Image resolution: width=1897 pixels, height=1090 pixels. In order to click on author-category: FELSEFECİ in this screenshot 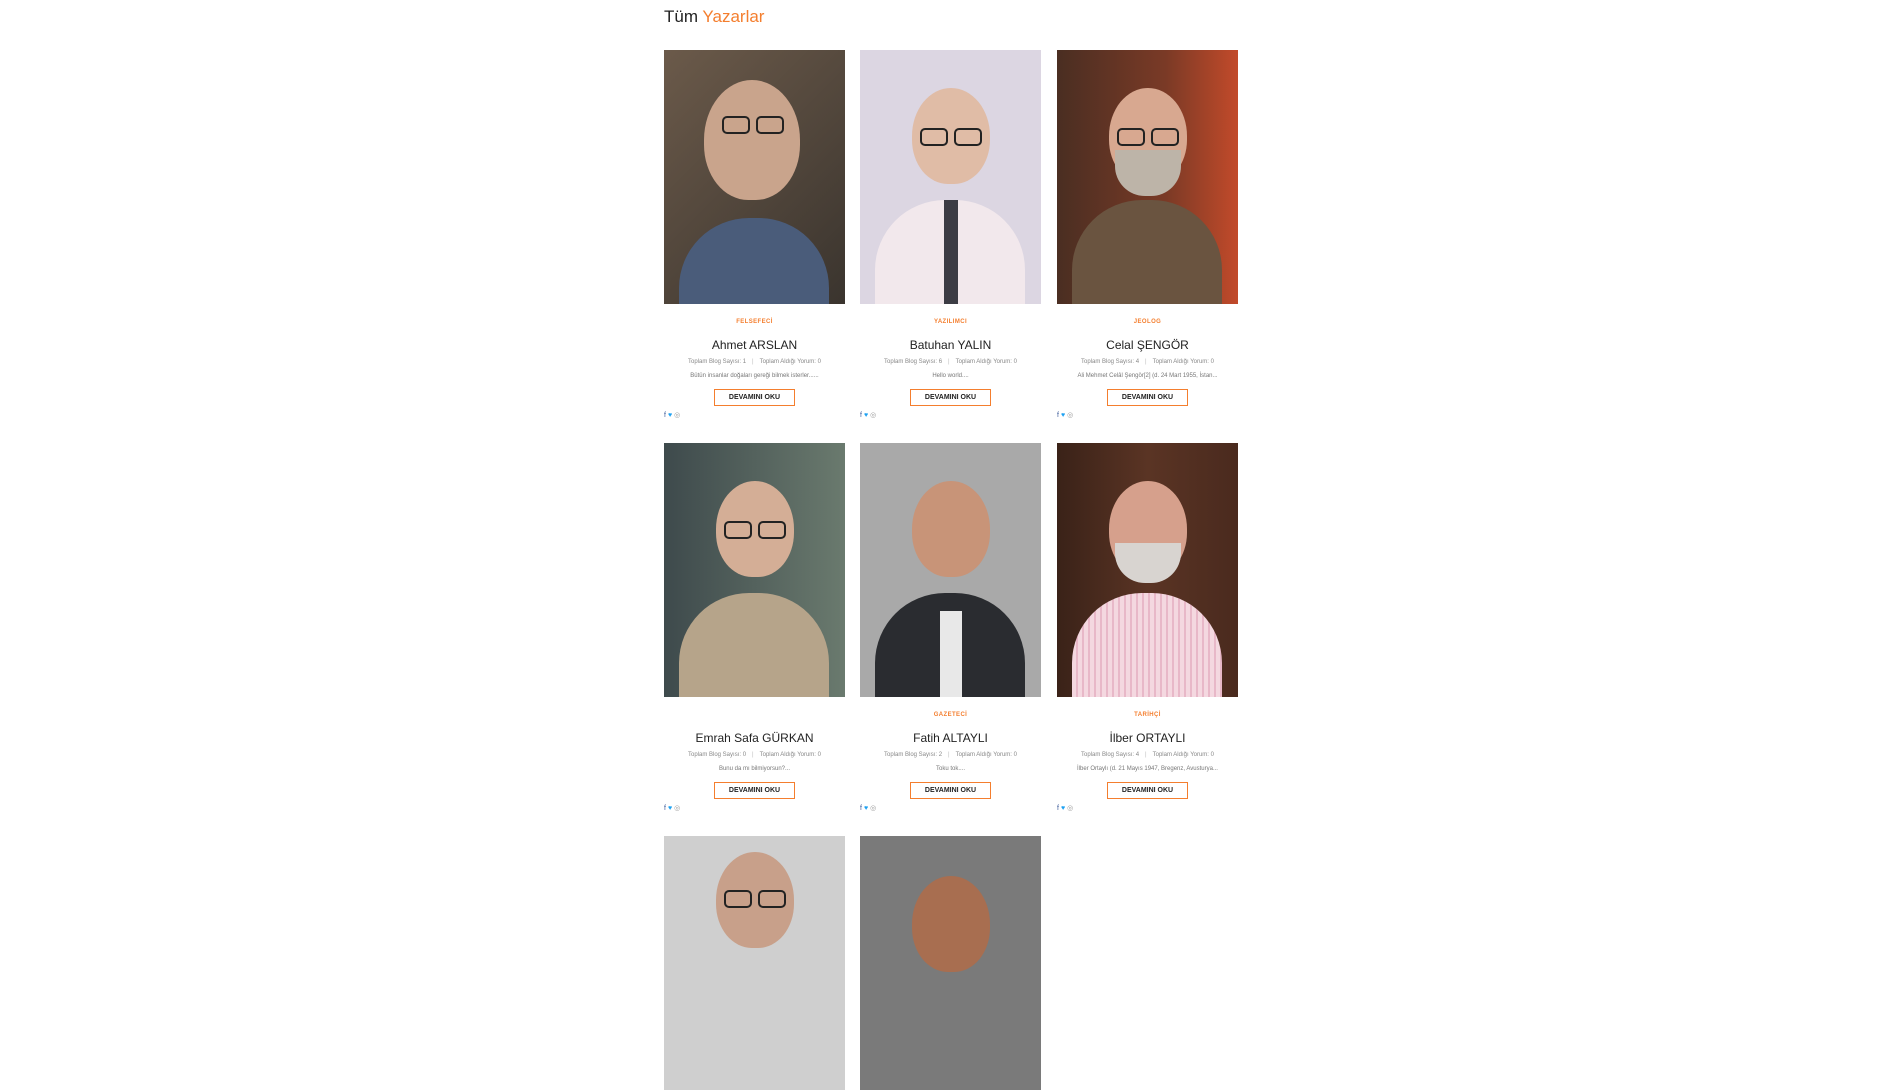, I will do `click(754, 322)`.